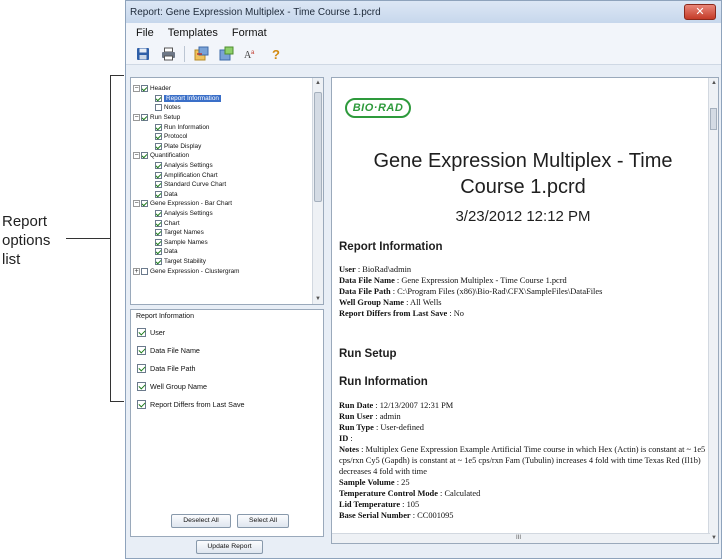 This screenshot has height=559, width=722. I want to click on tree-item: Standard Curve Chart, so click(222, 185).